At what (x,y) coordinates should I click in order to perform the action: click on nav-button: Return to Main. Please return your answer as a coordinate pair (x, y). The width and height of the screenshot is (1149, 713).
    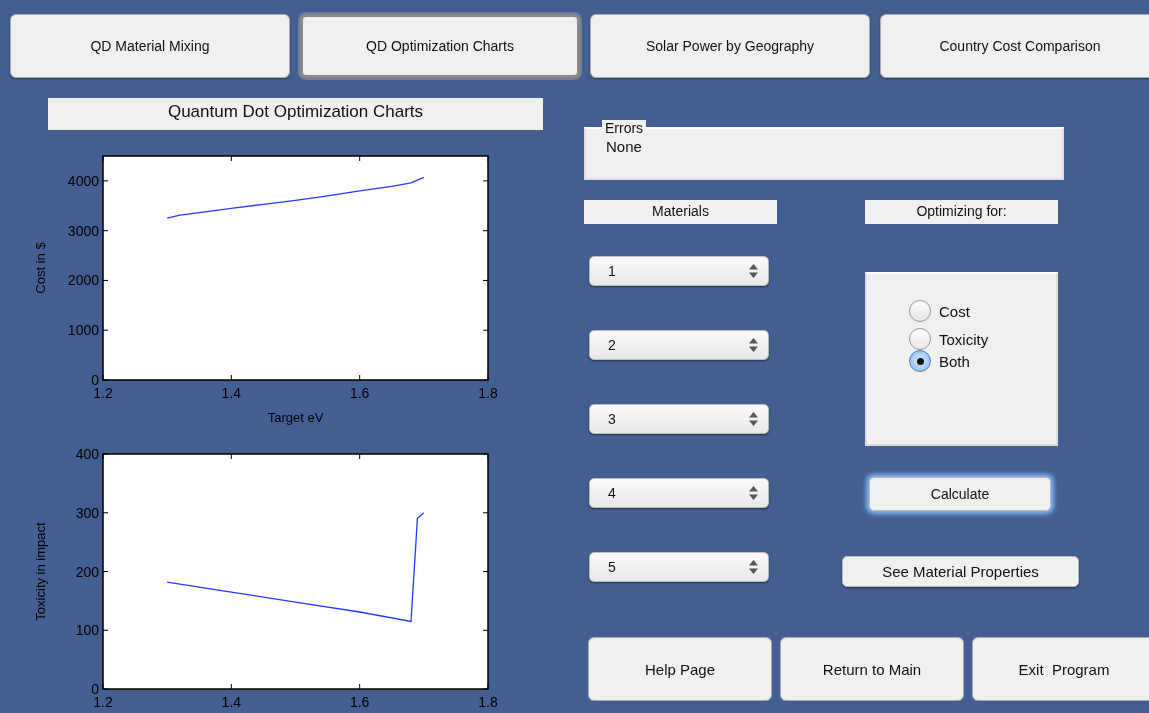
    Looking at the image, I should click on (872, 669).